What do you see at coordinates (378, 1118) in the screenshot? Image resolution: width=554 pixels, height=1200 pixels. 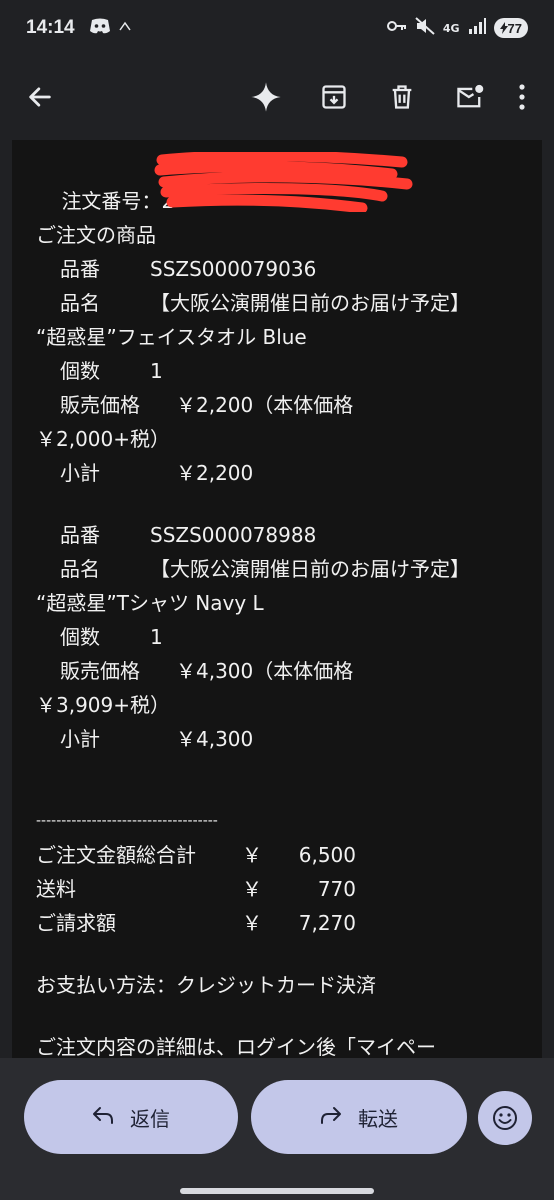 I see `forward-label: 転送` at bounding box center [378, 1118].